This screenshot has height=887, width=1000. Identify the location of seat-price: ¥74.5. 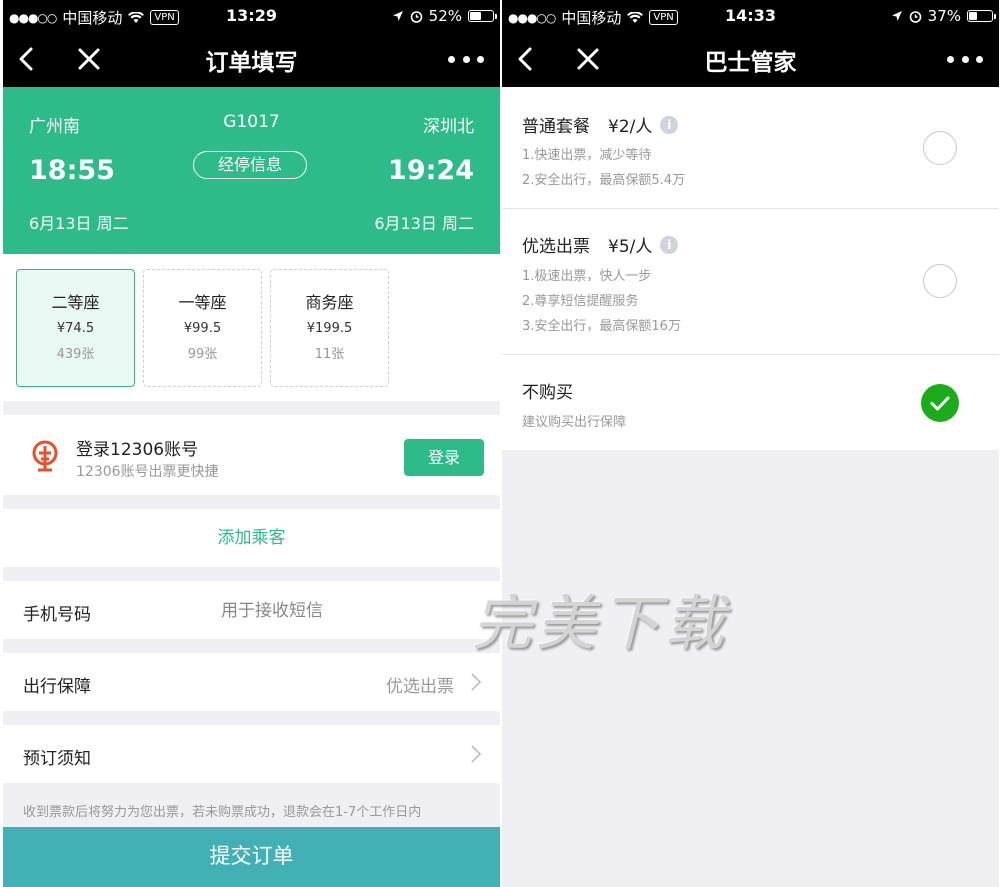
(75, 328).